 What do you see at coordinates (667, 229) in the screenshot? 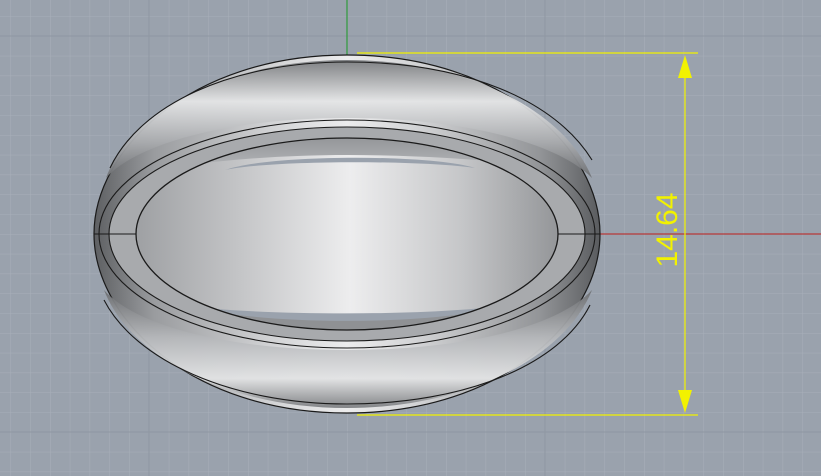
I see `dimension-value: 14.64` at bounding box center [667, 229].